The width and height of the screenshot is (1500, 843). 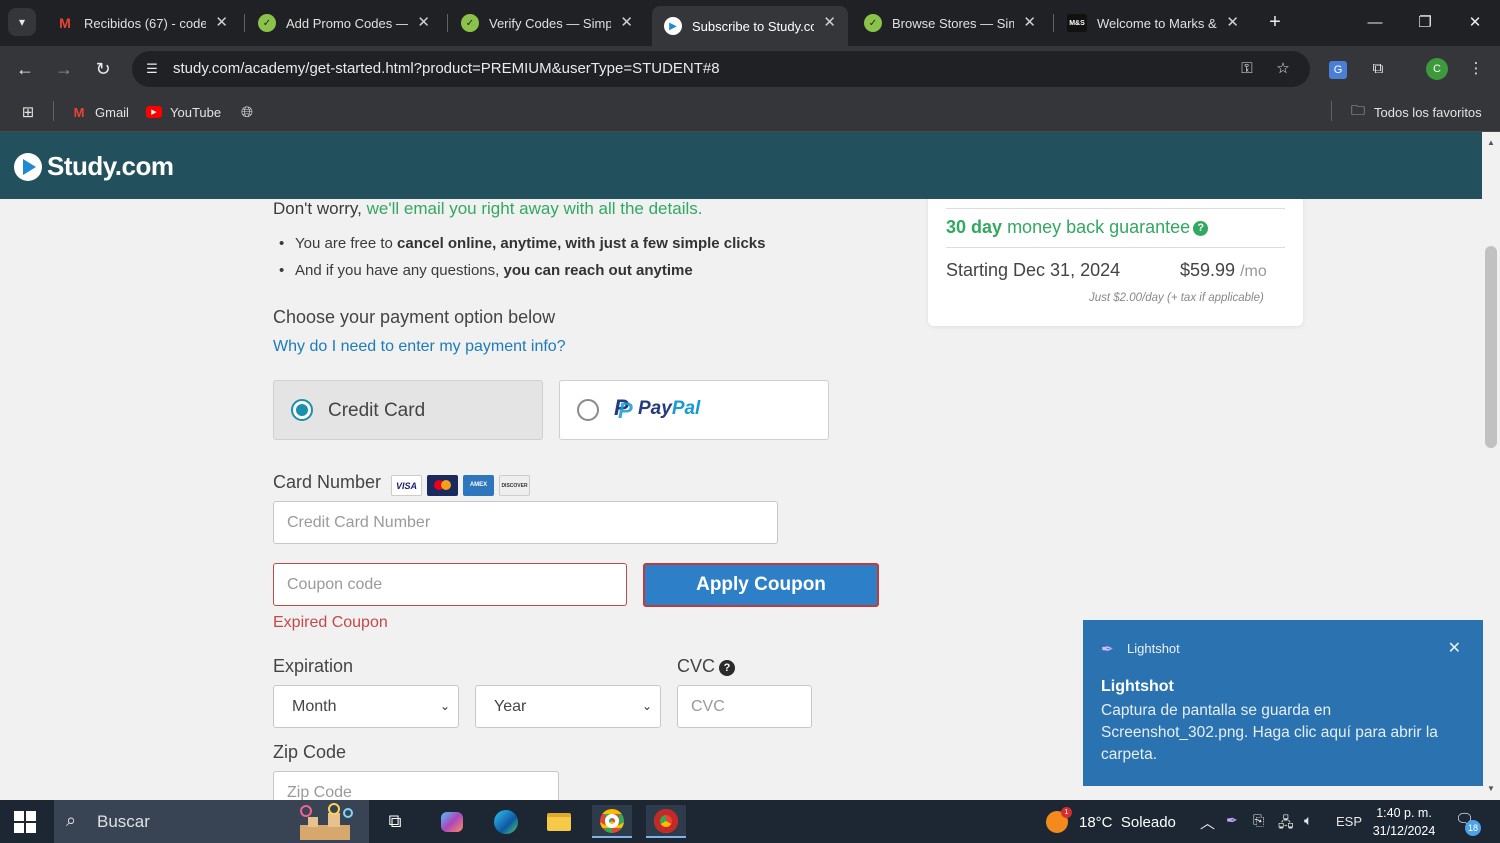 I want to click on reload-button: ↻, so click(x=103, y=69).